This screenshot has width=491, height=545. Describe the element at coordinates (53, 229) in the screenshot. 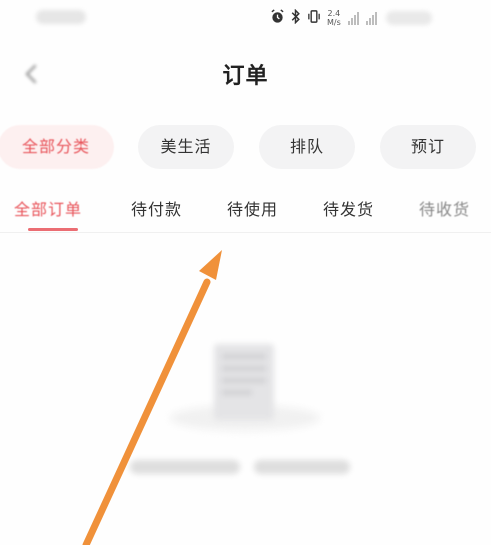

I see `active-tab-indicator` at that location.